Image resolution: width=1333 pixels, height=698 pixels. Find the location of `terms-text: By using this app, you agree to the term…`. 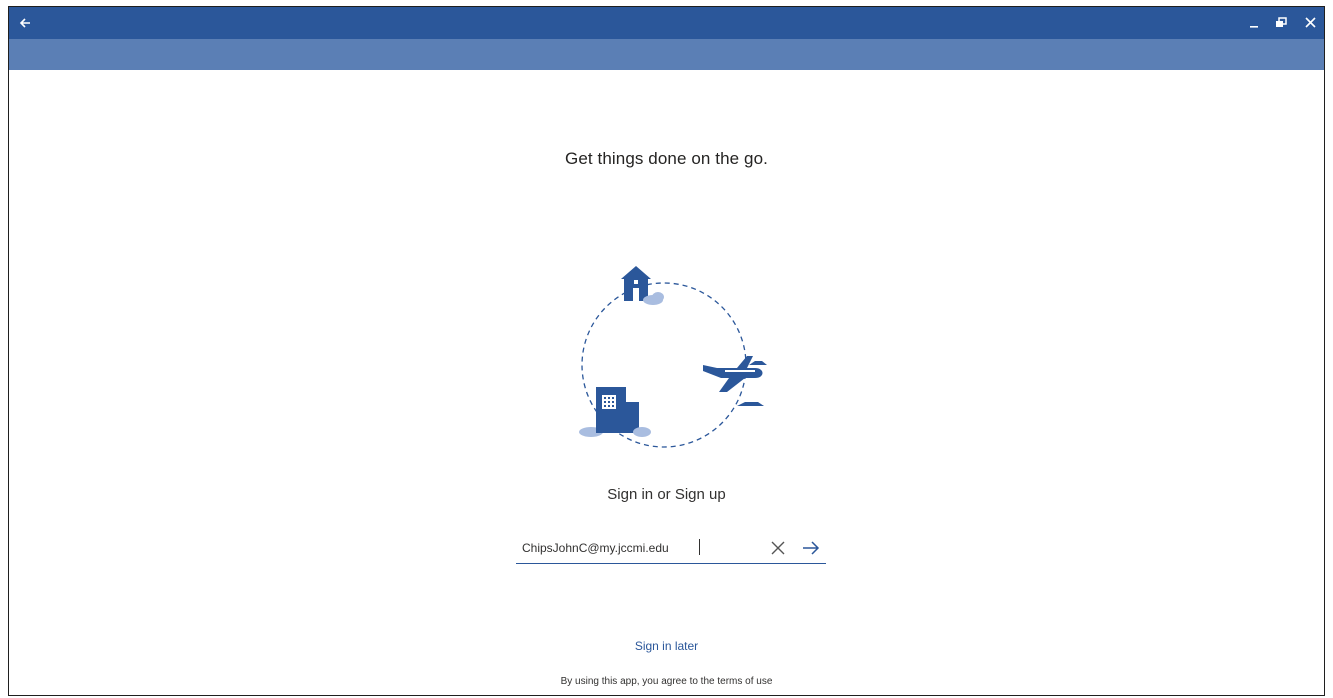

terms-text: By using this app, you agree to the term… is located at coordinates (666, 681).